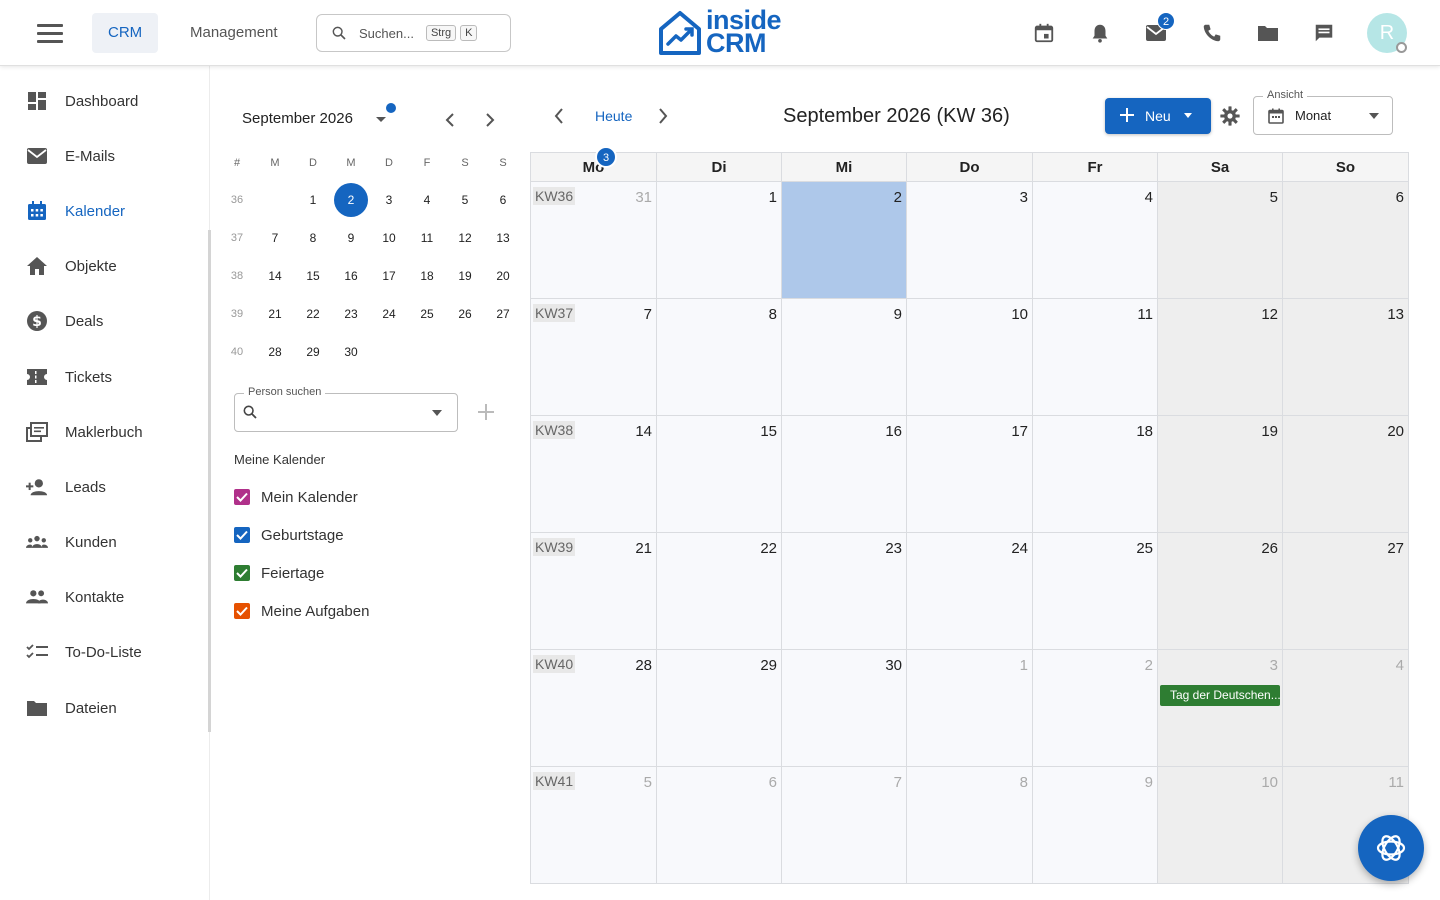 The image size is (1440, 900). What do you see at coordinates (1230, 116) in the screenshot?
I see `gear-icon` at bounding box center [1230, 116].